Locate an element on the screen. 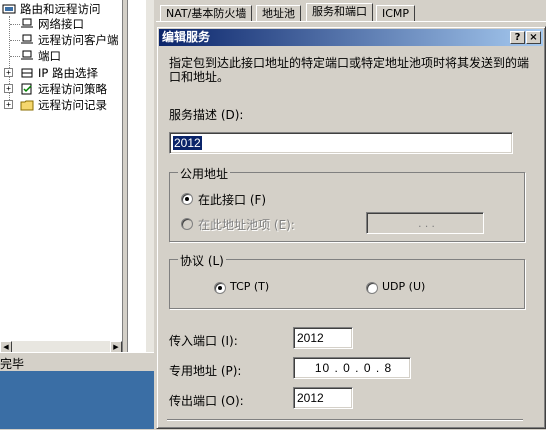  help-icon: ? is located at coordinates (517, 37).